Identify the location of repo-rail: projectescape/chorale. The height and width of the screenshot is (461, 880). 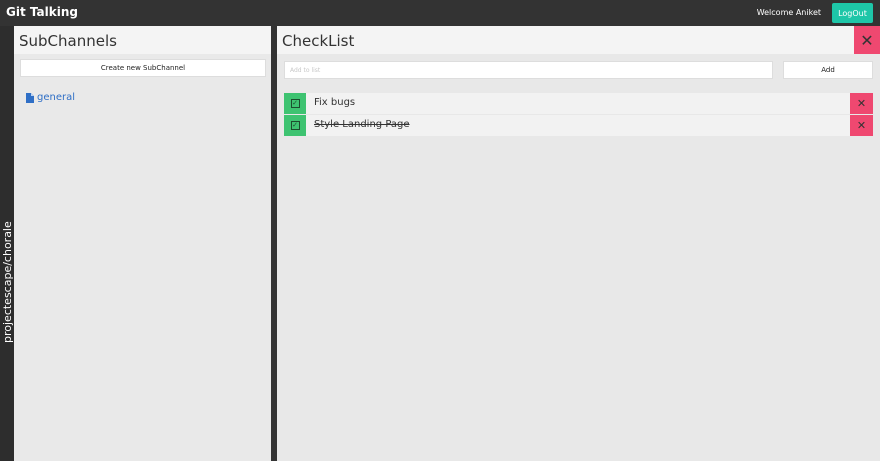
(7, 243).